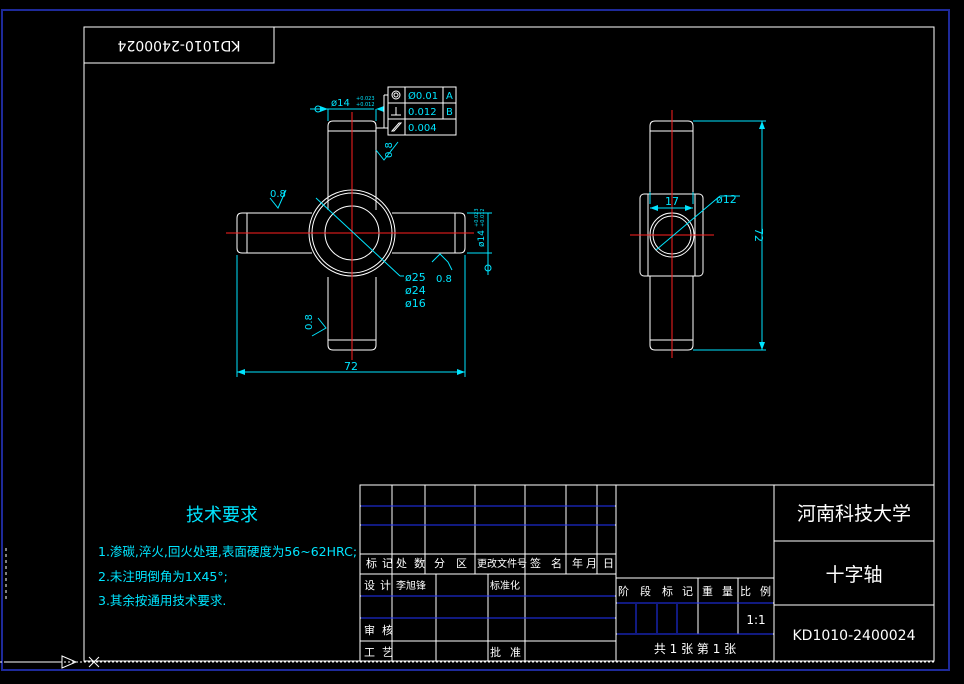 This screenshot has width=964, height=684. I want to click on dim-d12: ø12, so click(726, 199).